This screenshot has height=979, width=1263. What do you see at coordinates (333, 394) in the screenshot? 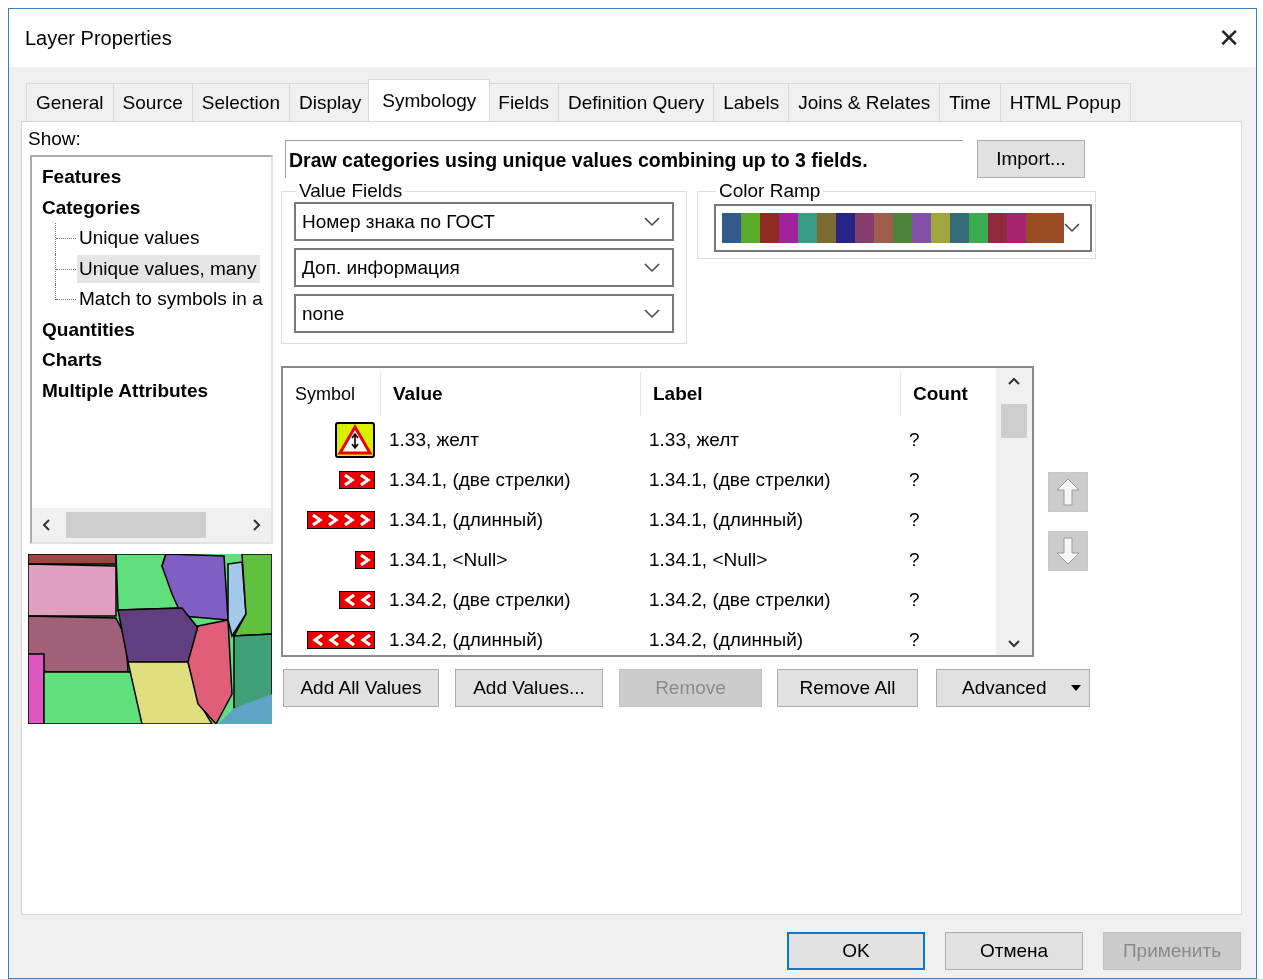
I see `column-header: Symbol` at bounding box center [333, 394].